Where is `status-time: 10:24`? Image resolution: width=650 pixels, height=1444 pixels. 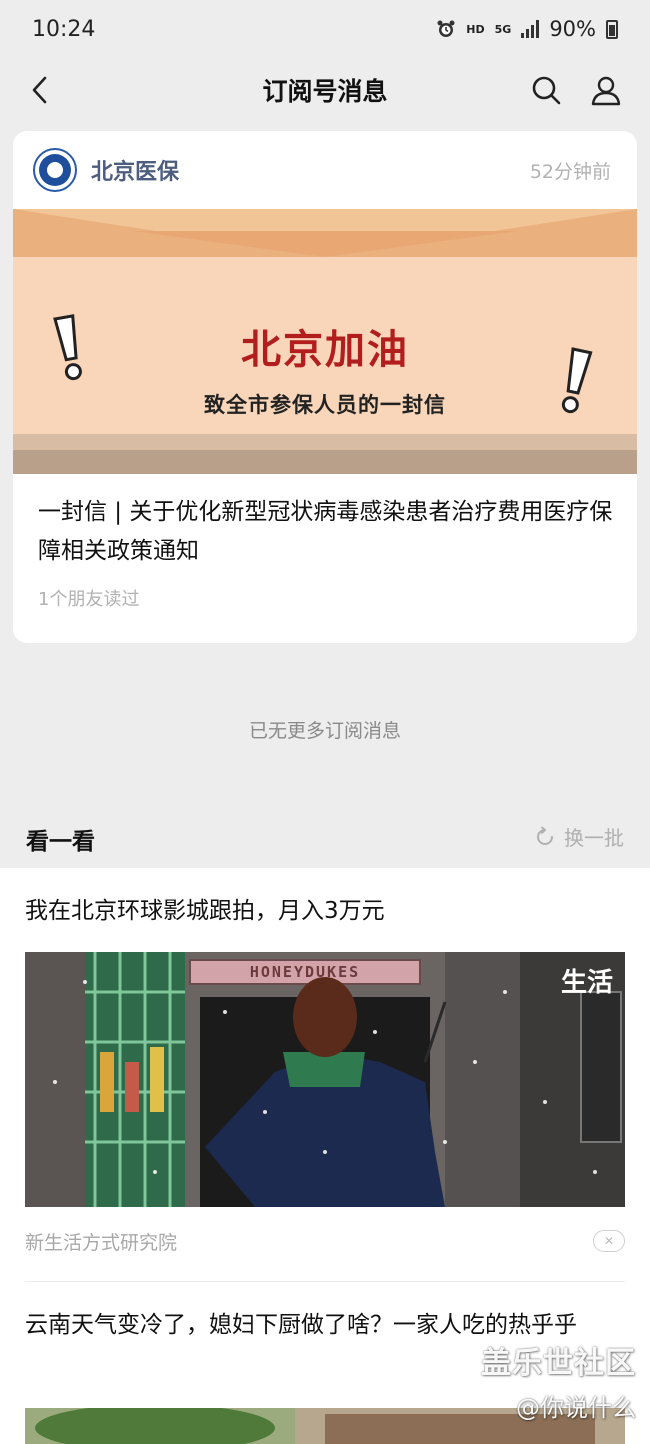 status-time: 10:24 is located at coordinates (64, 29).